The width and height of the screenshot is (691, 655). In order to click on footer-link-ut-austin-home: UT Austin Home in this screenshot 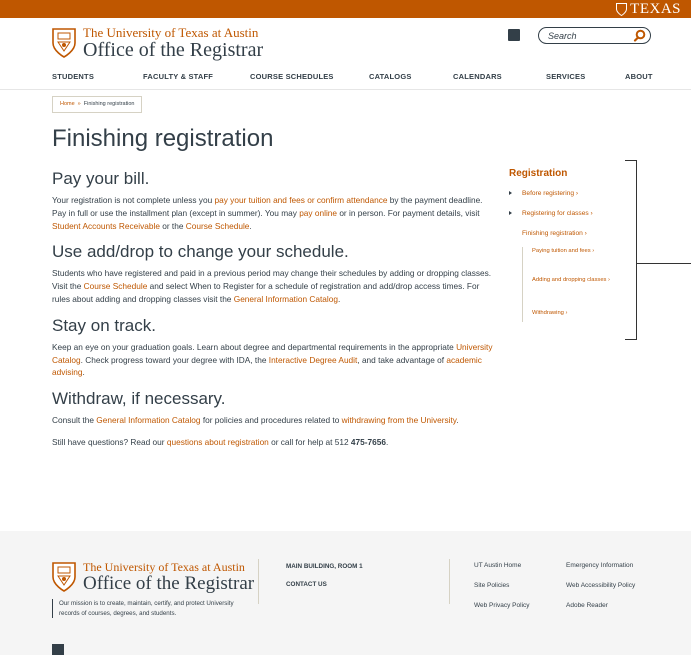, I will do `click(497, 565)`.